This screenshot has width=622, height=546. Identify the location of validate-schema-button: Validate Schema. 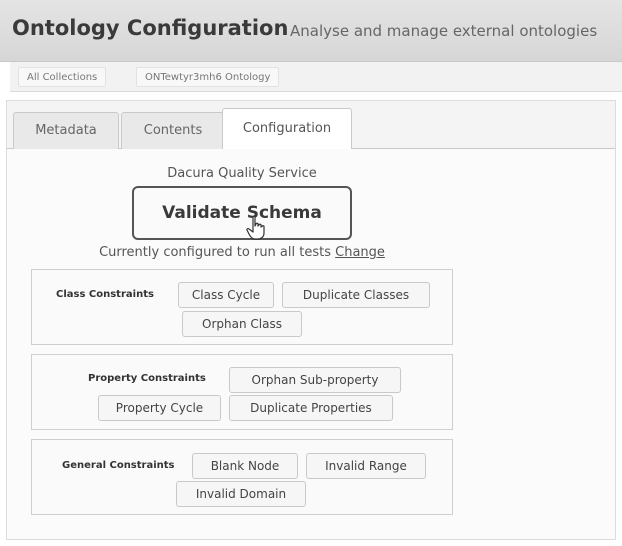
(242, 213).